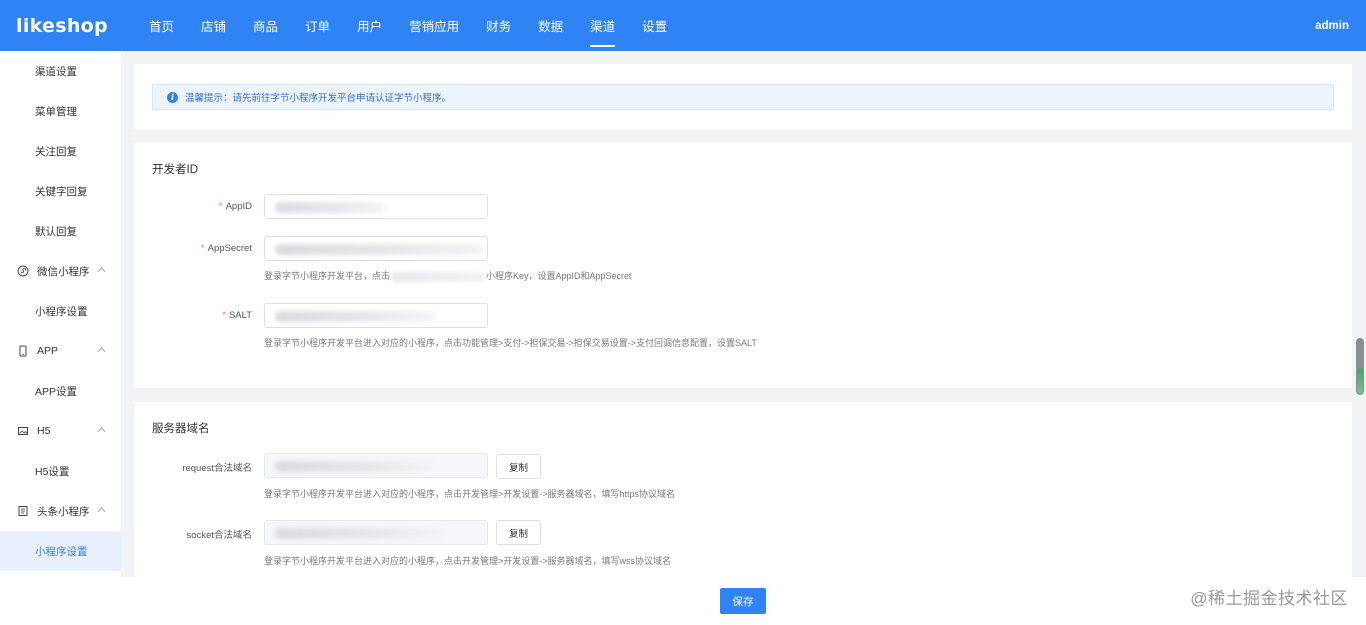 Image resolution: width=1366 pixels, height=625 pixels. Describe the element at coordinates (161, 25) in the screenshot. I see `nav-item-home: 首页` at that location.